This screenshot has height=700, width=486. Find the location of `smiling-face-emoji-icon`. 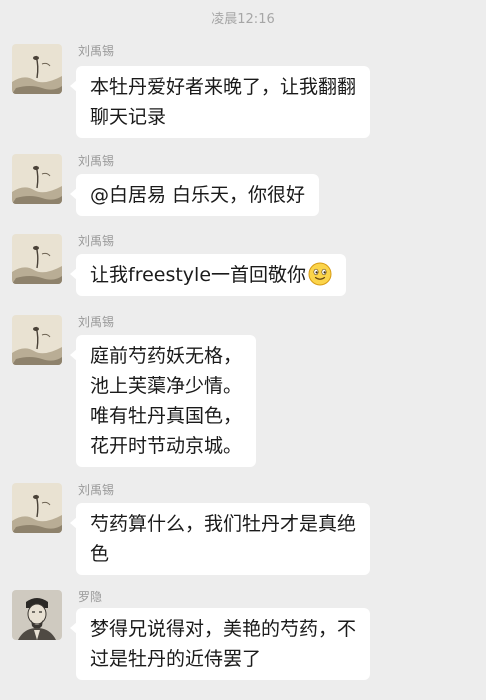

smiling-face-emoji-icon is located at coordinates (320, 274).